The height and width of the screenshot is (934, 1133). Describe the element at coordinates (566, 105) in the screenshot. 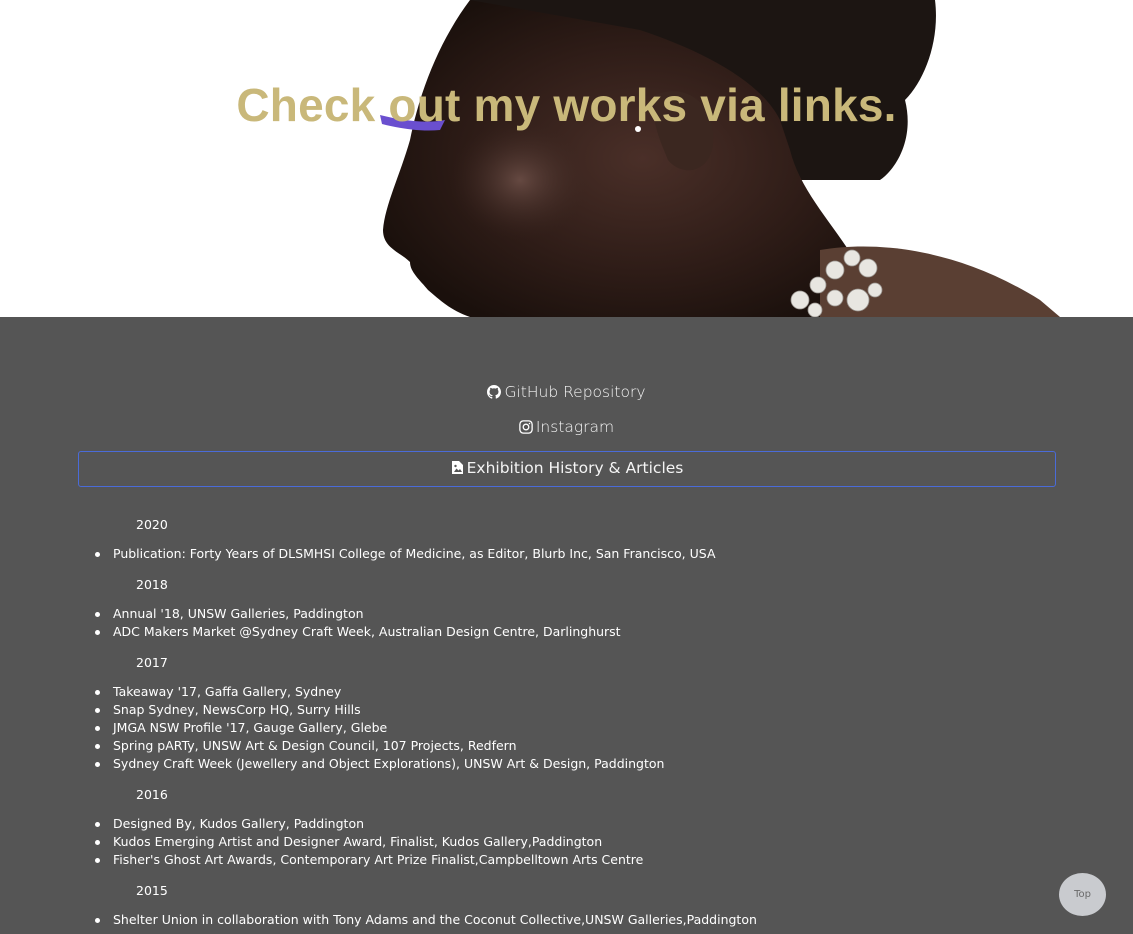

I see `hero-title: Check out my works via links.` at that location.